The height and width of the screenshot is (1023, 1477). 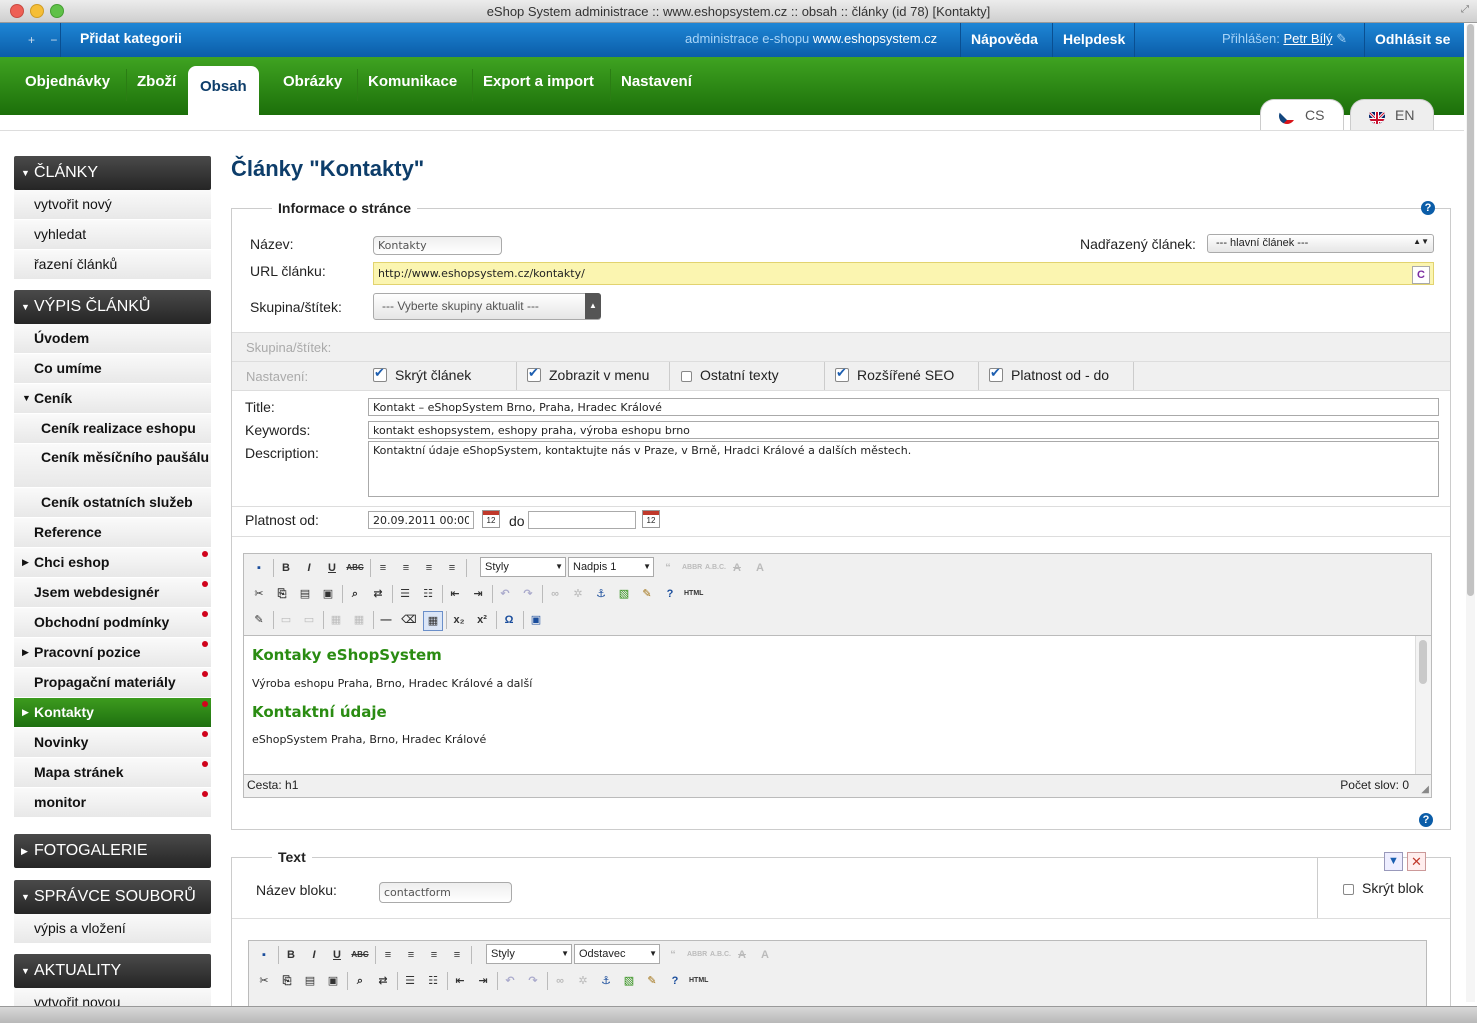 What do you see at coordinates (1004, 40) in the screenshot?
I see `help-button: Nápověda` at bounding box center [1004, 40].